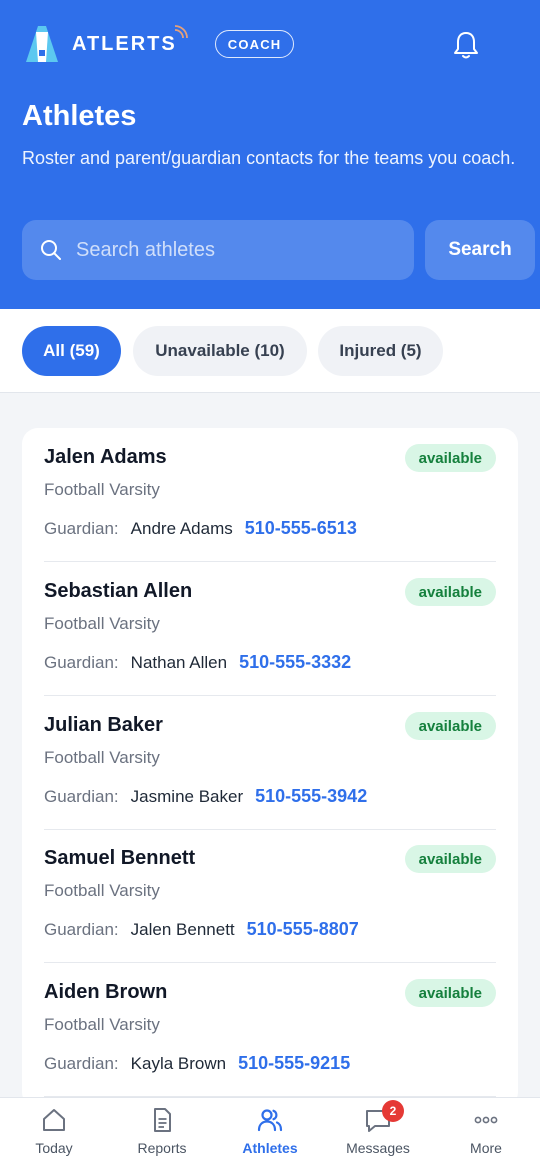  What do you see at coordinates (295, 662) in the screenshot?
I see `guardian-phone-link: 510-555-3332` at bounding box center [295, 662].